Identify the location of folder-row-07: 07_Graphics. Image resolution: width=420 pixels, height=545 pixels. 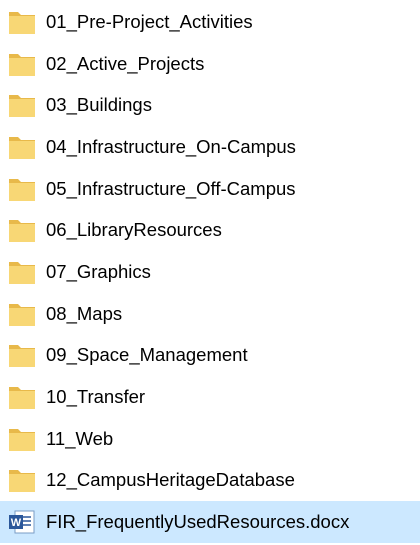
(210, 272).